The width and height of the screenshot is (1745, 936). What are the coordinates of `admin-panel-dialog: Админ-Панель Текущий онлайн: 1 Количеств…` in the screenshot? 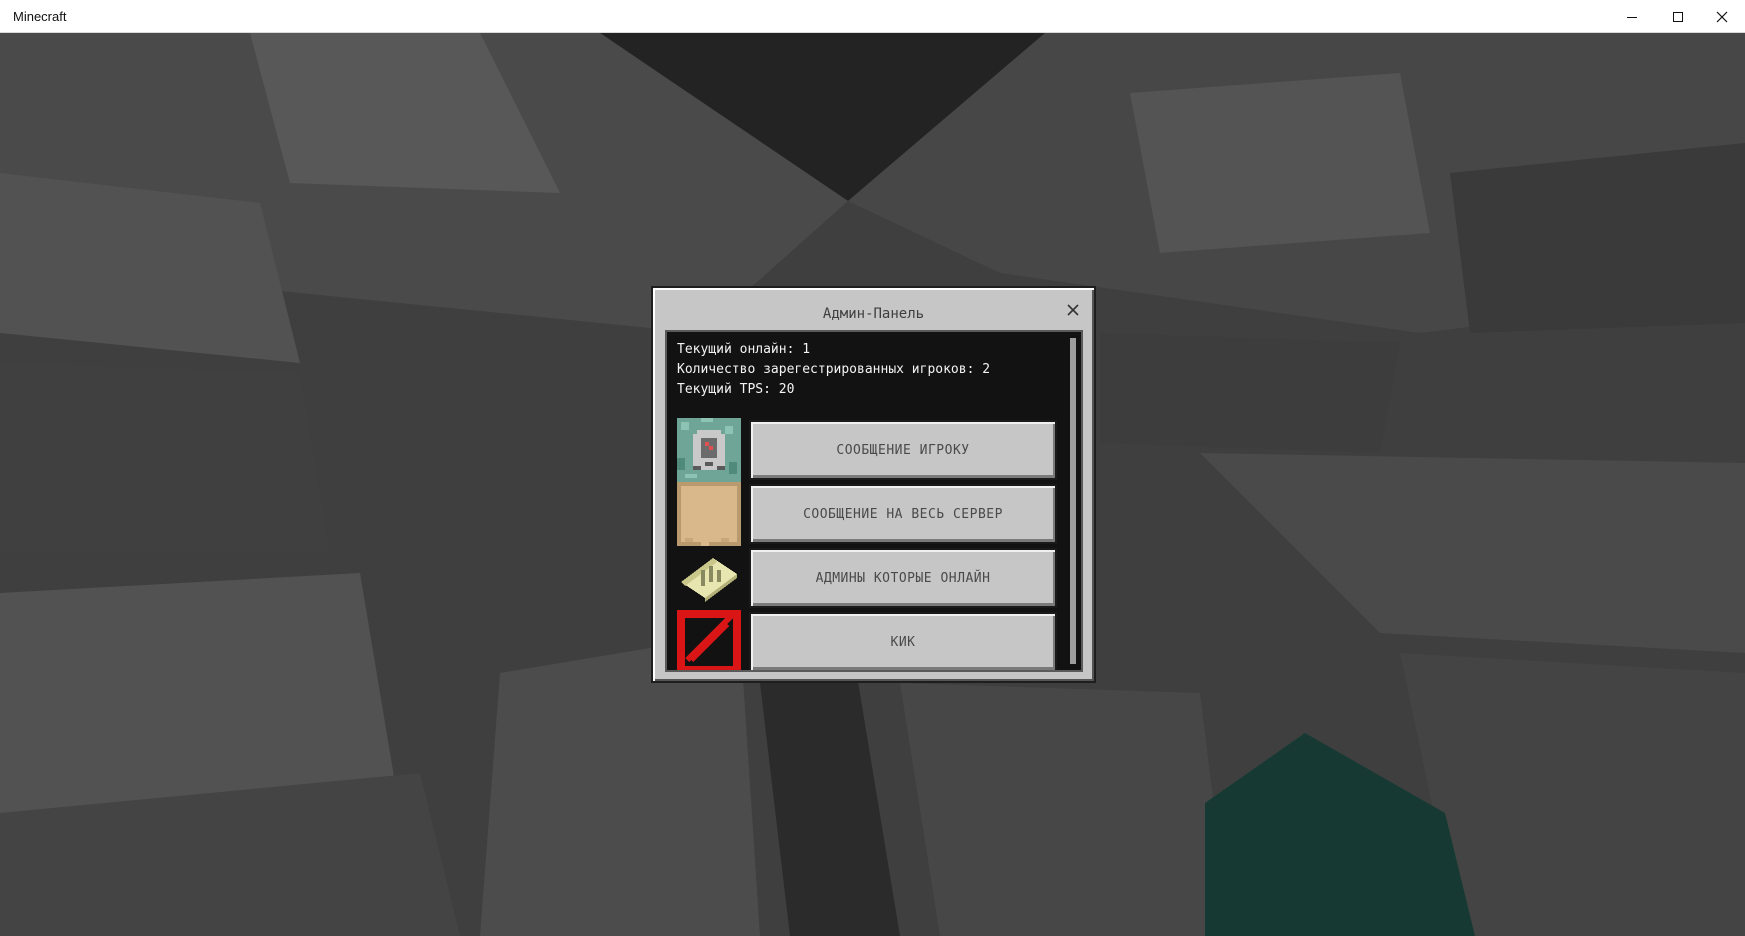 It's located at (873, 484).